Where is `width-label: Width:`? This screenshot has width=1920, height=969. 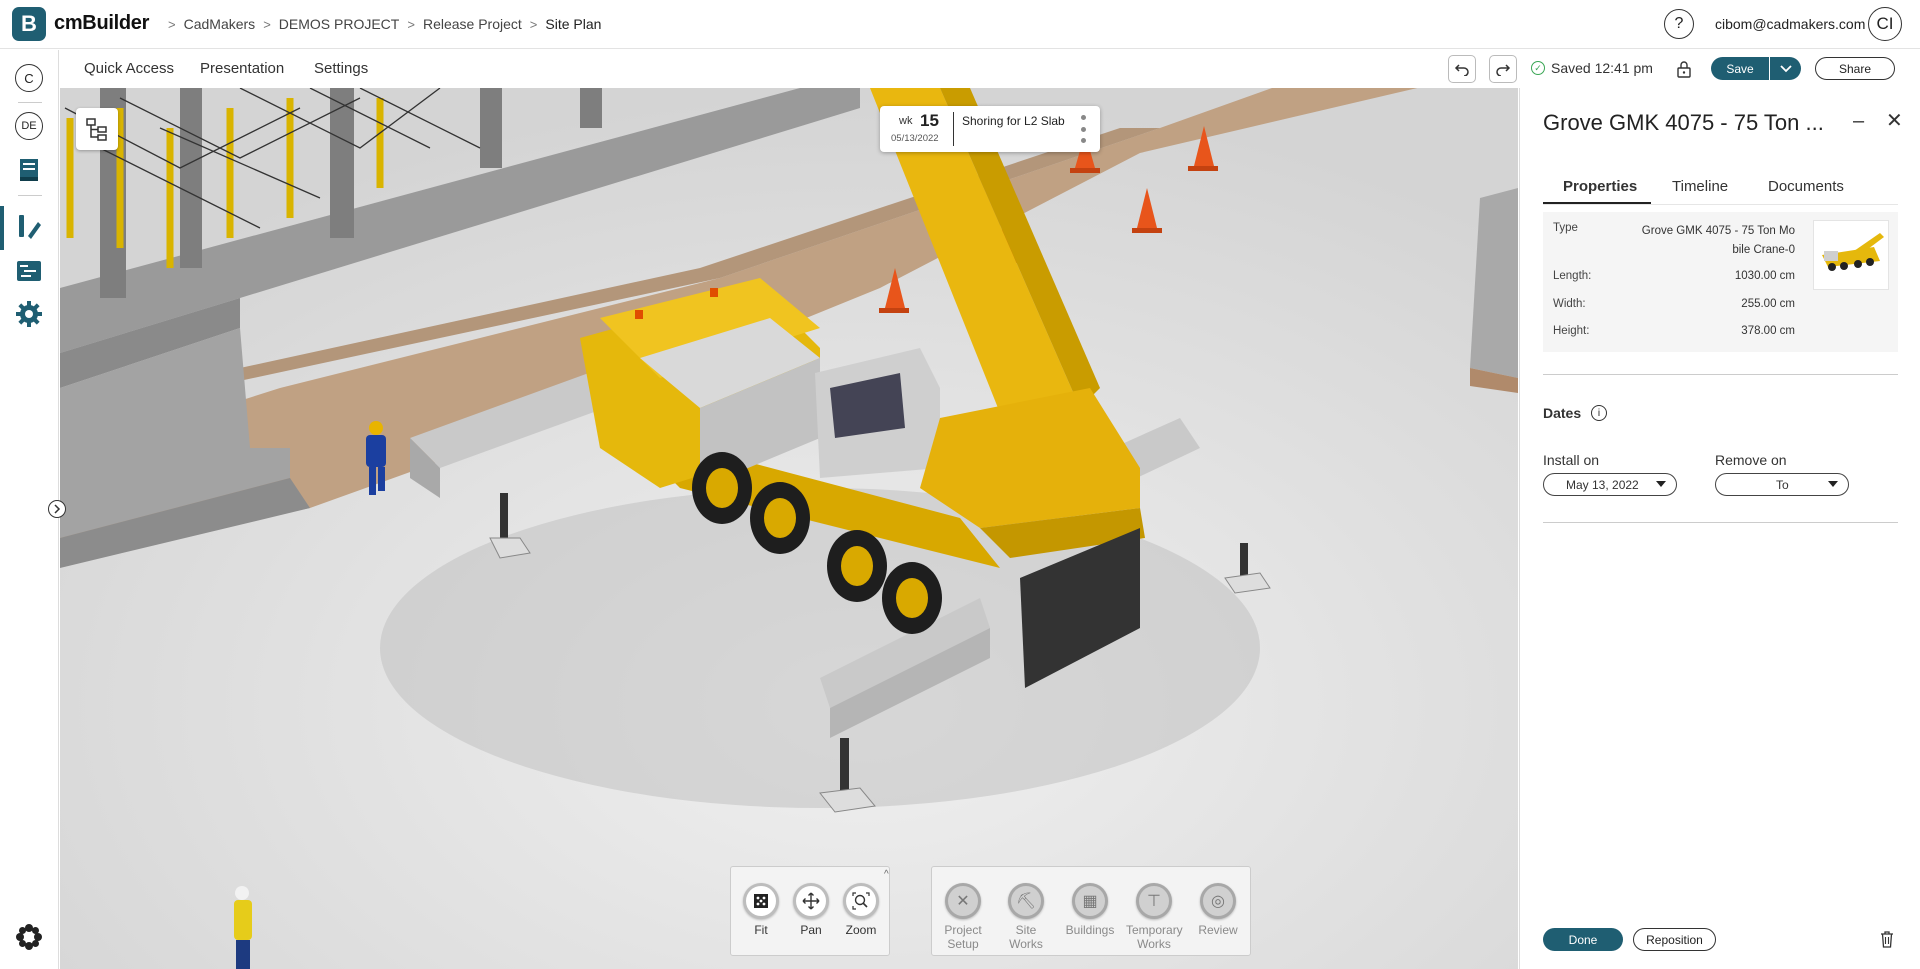 width-label: Width: is located at coordinates (1569, 304).